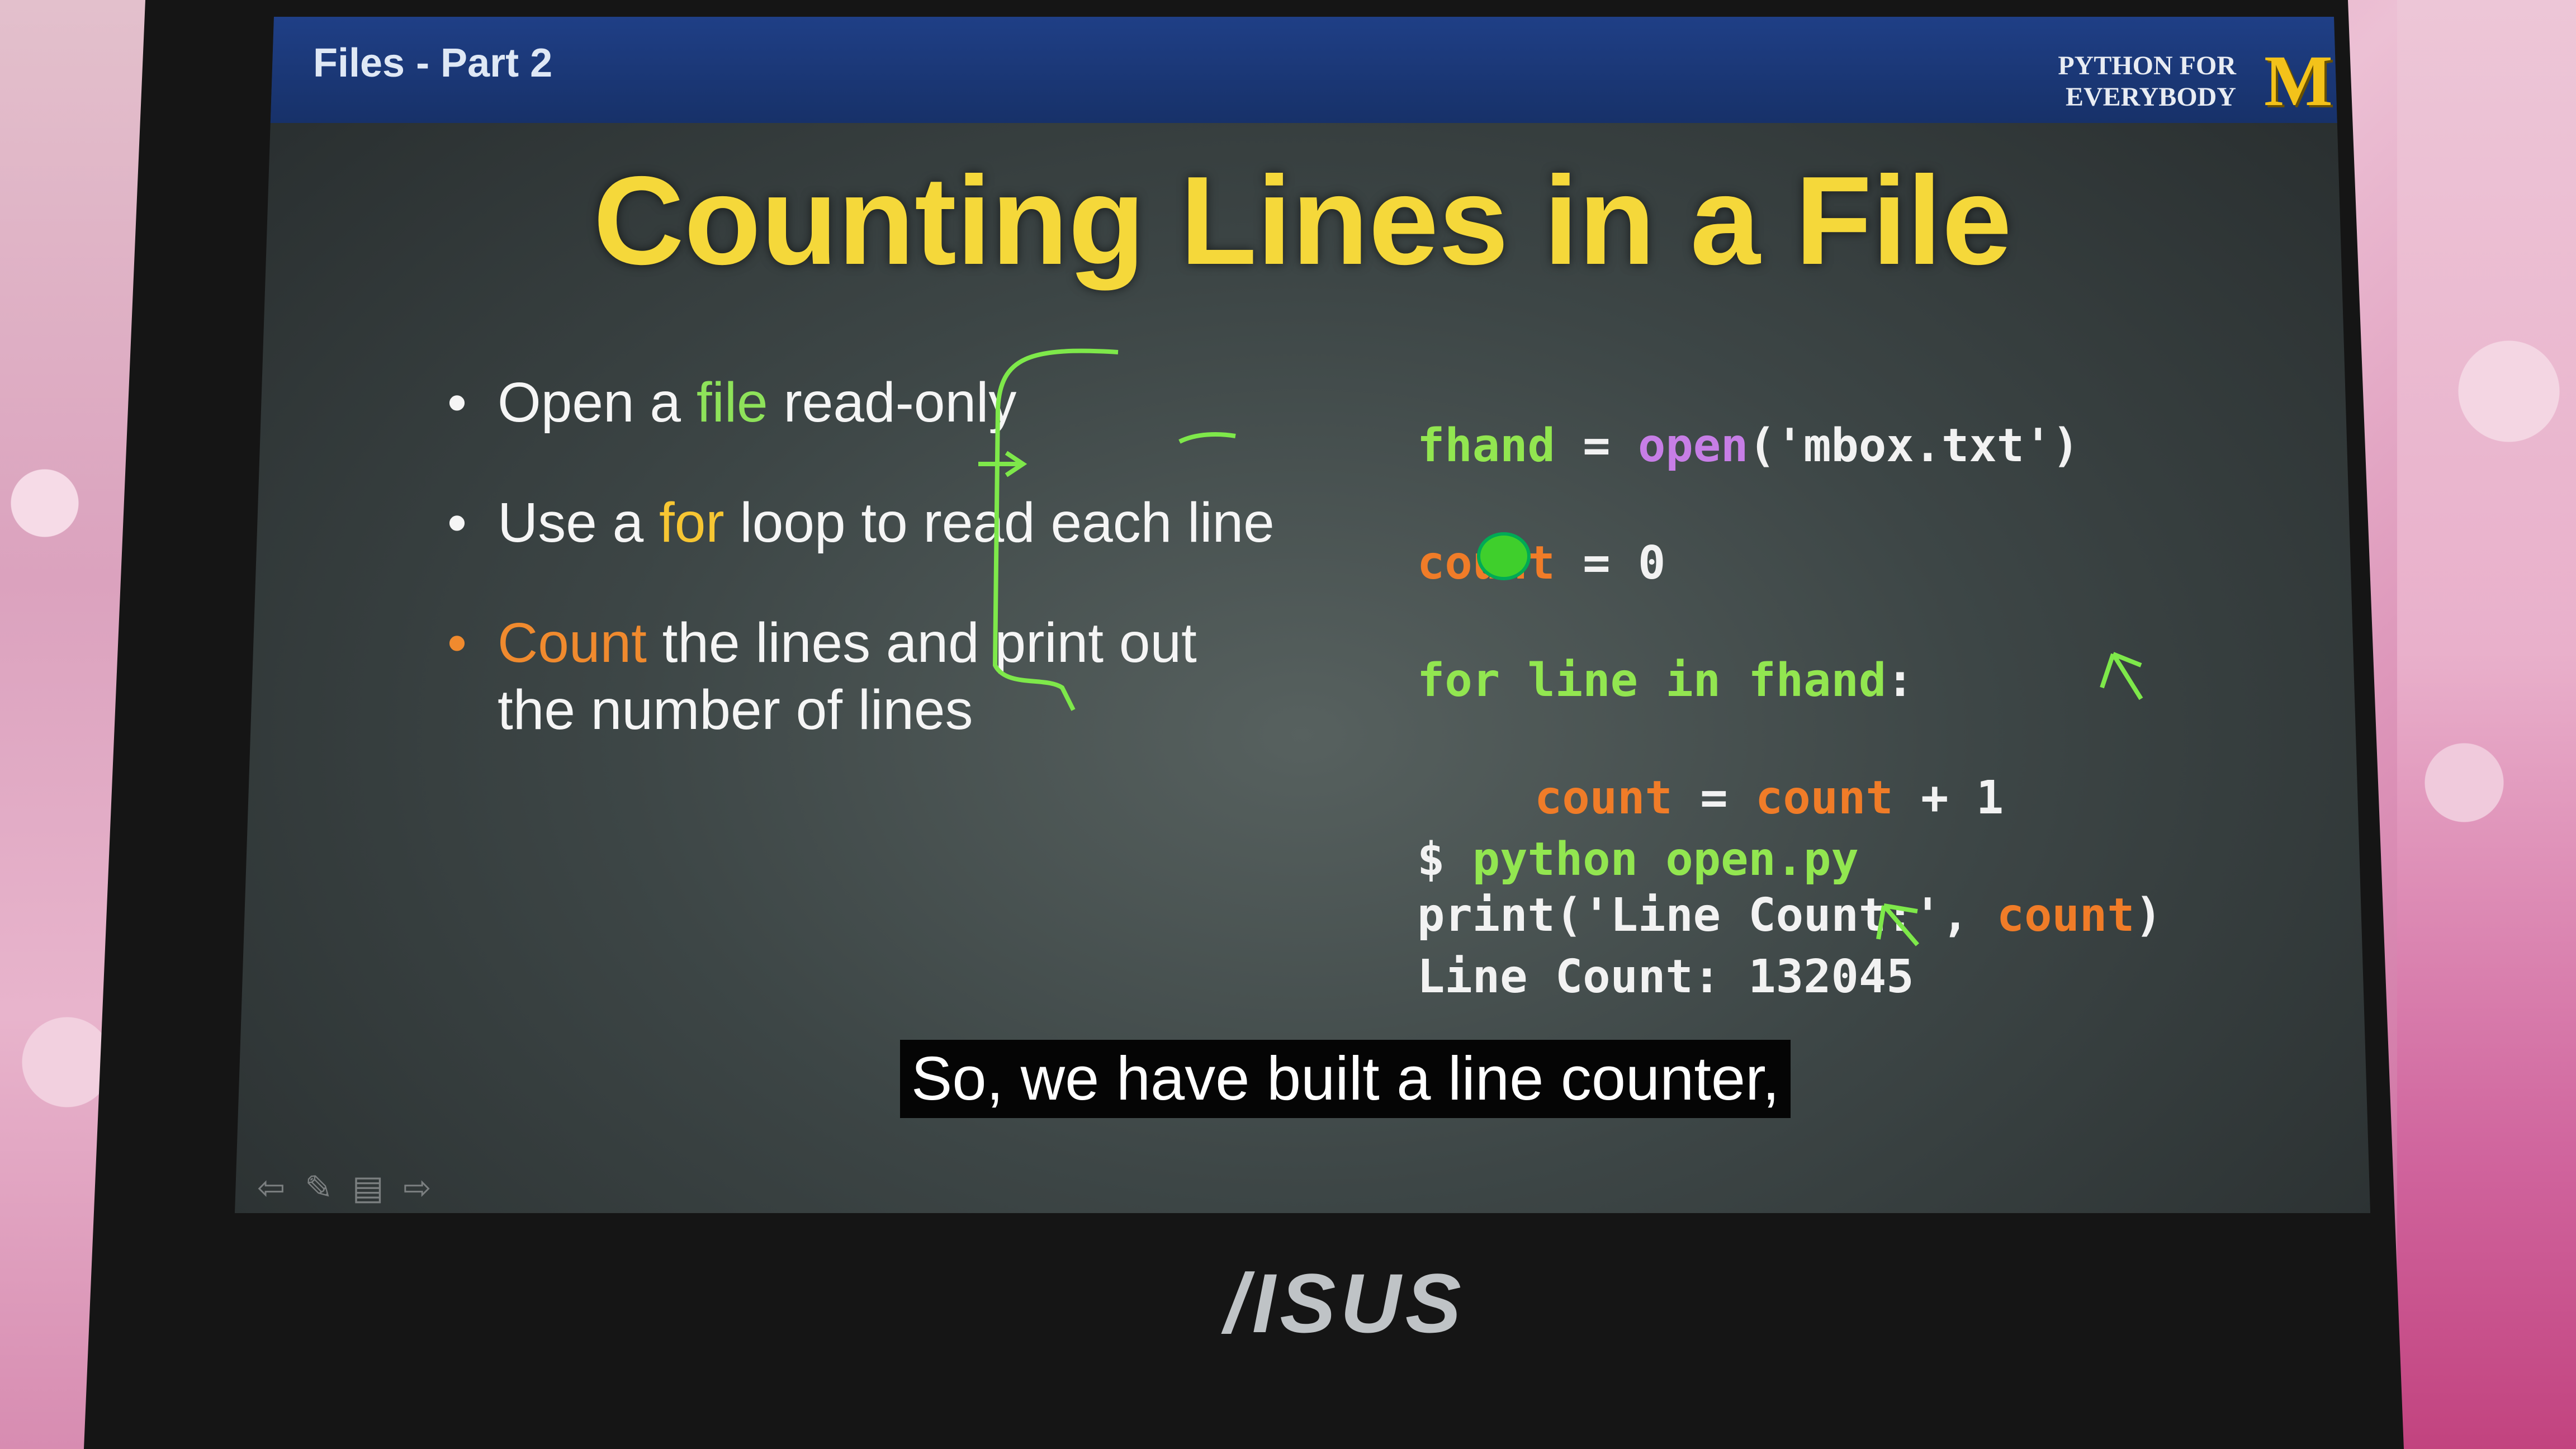 The image size is (2576, 1449). I want to click on annotation-dash-zero, so click(1207, 438).